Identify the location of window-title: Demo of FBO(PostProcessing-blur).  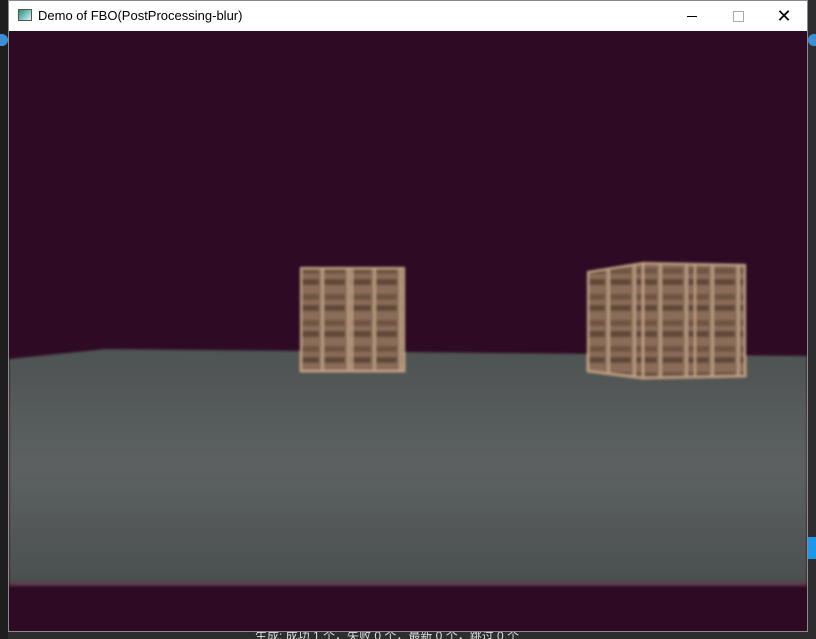
(140, 15).